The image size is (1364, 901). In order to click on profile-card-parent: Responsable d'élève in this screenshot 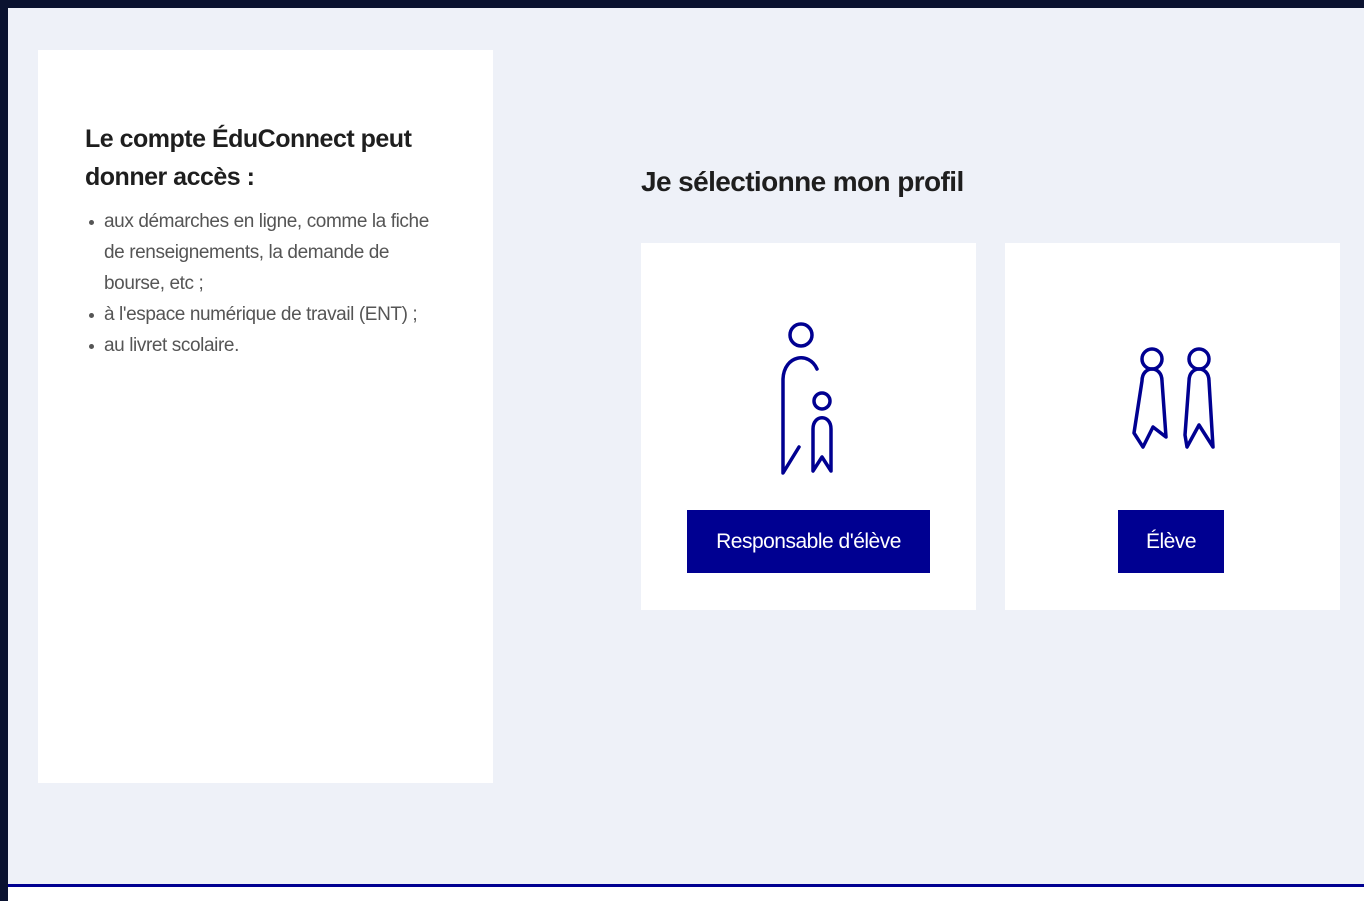, I will do `click(808, 426)`.